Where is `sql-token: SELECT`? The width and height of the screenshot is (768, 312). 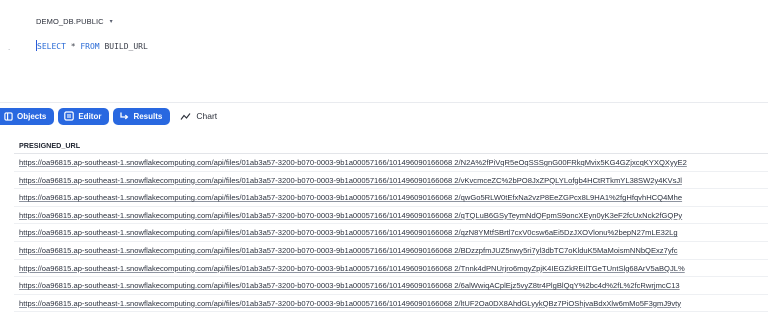
sql-token: SELECT is located at coordinates (51, 46).